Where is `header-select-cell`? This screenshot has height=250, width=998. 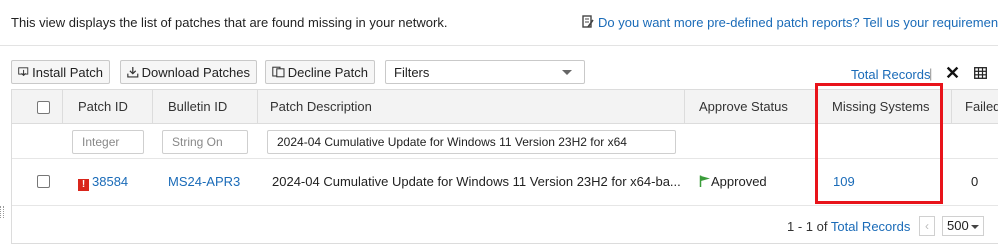
header-select-cell is located at coordinates (37, 107).